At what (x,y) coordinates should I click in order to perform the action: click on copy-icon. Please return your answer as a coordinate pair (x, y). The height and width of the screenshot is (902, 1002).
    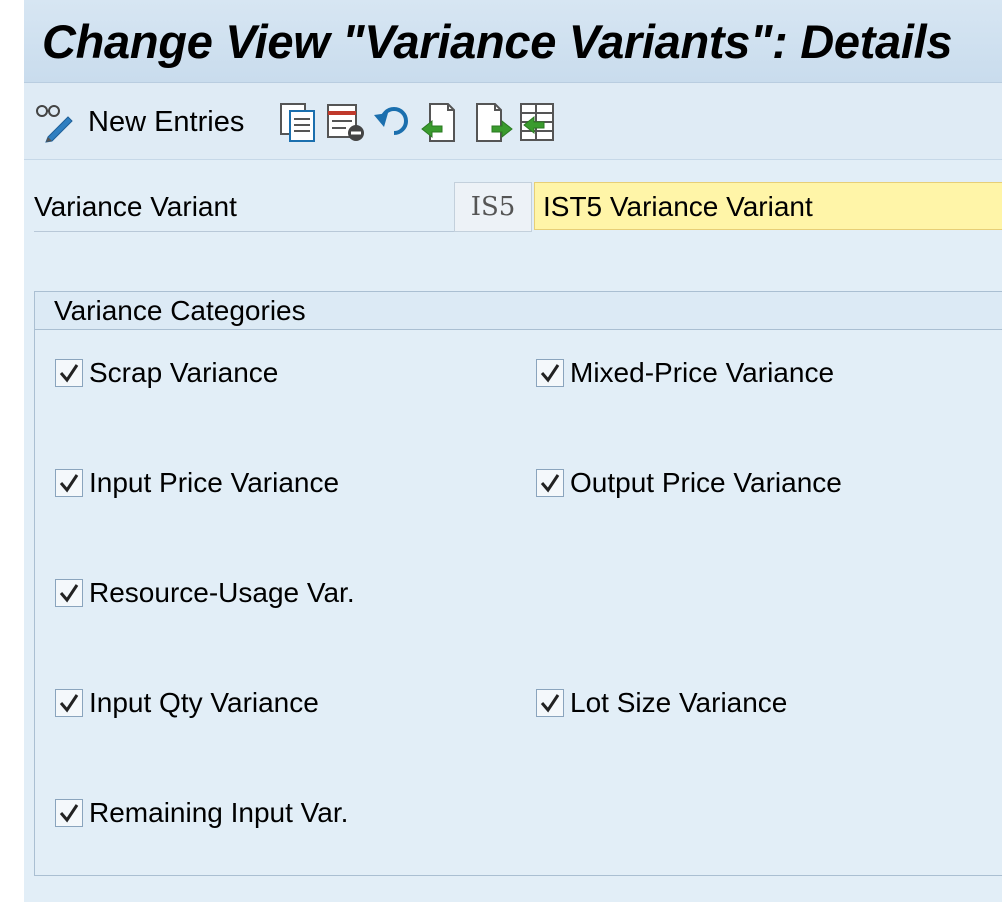
    Looking at the image, I should click on (298, 122).